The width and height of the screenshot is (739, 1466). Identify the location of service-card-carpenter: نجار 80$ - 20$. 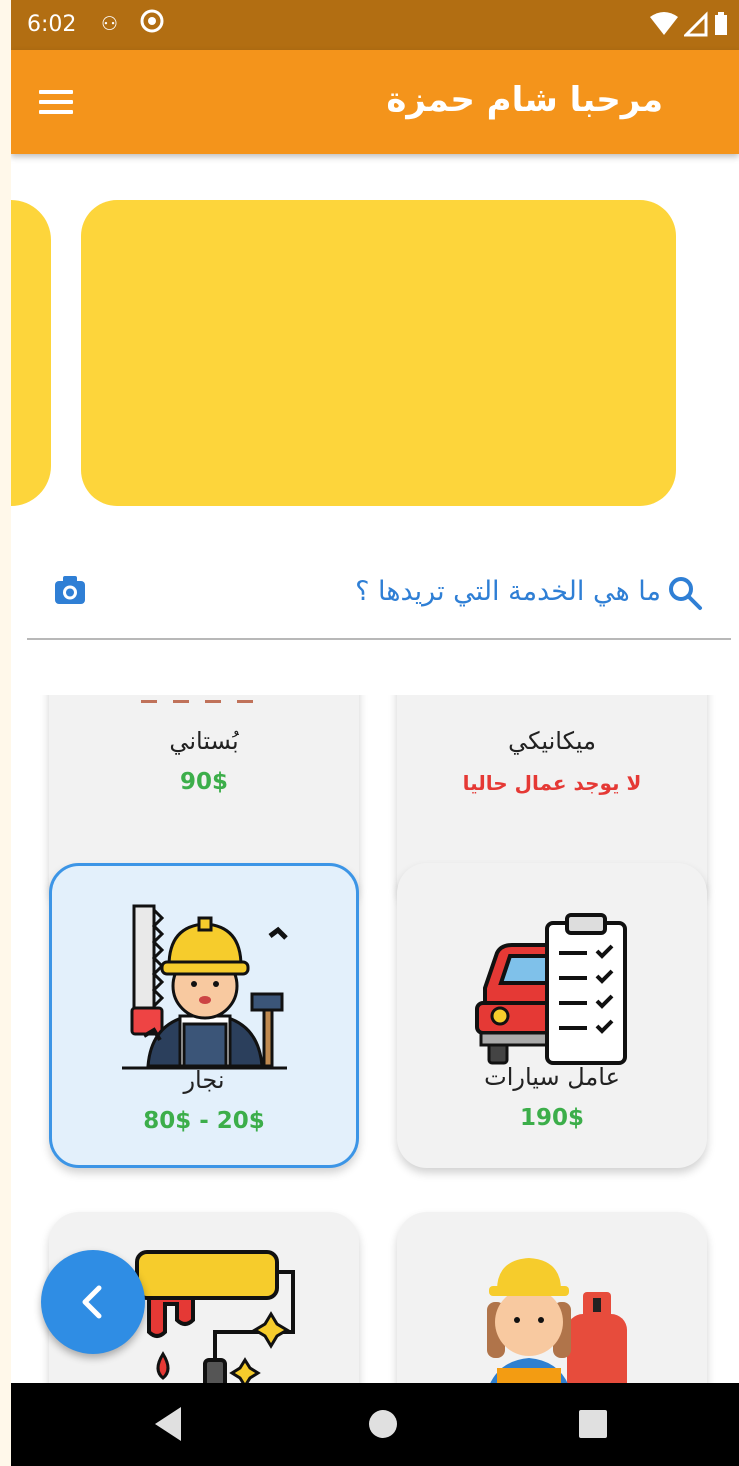
(204, 1015).